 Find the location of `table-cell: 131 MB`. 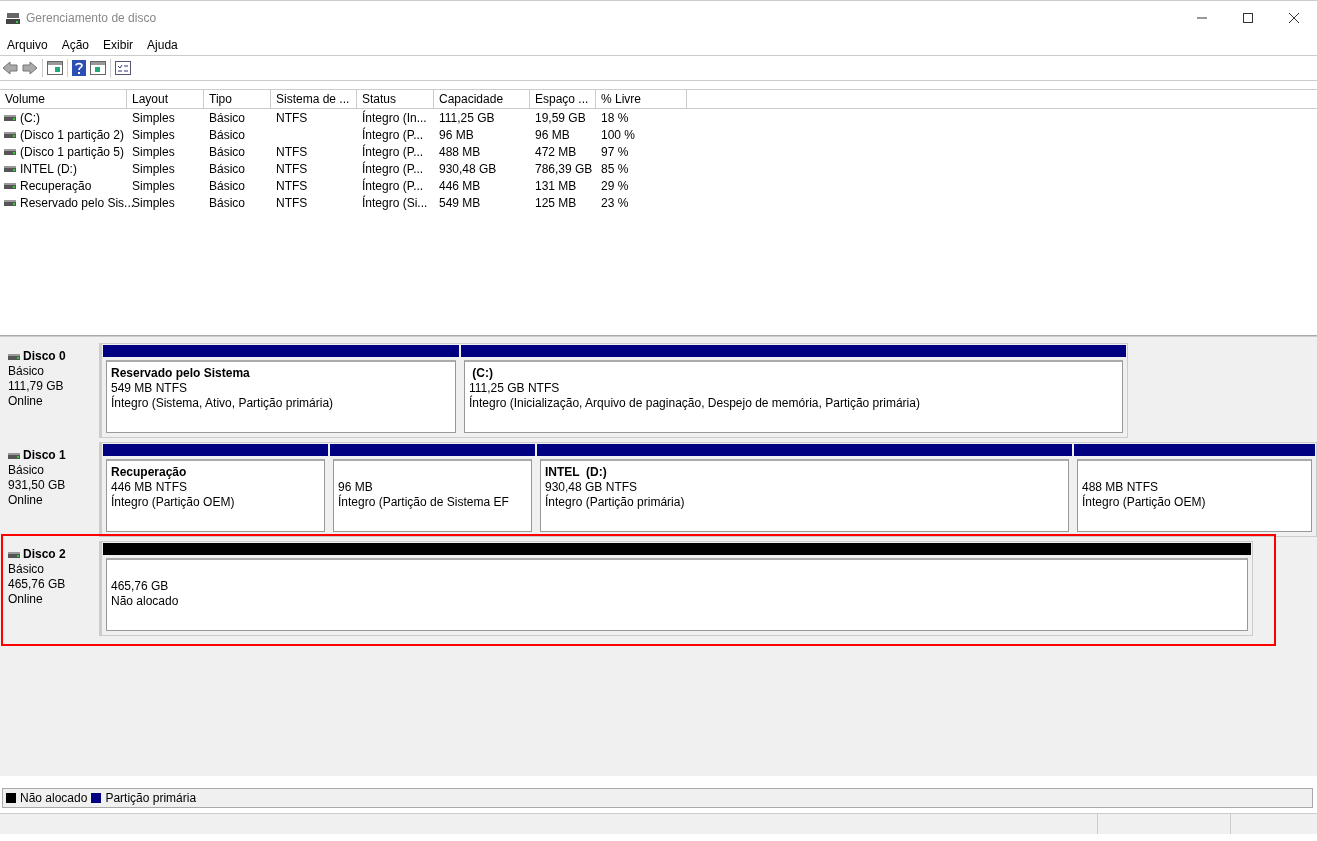

table-cell: 131 MB is located at coordinates (556, 185).